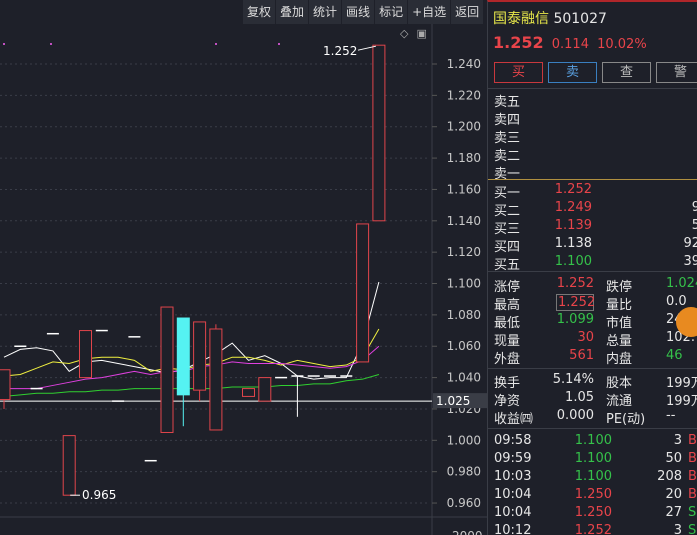 The width and height of the screenshot is (697, 535). What do you see at coordinates (619, 341) in the screenshot?
I see `stat-label: 总量` at bounding box center [619, 341].